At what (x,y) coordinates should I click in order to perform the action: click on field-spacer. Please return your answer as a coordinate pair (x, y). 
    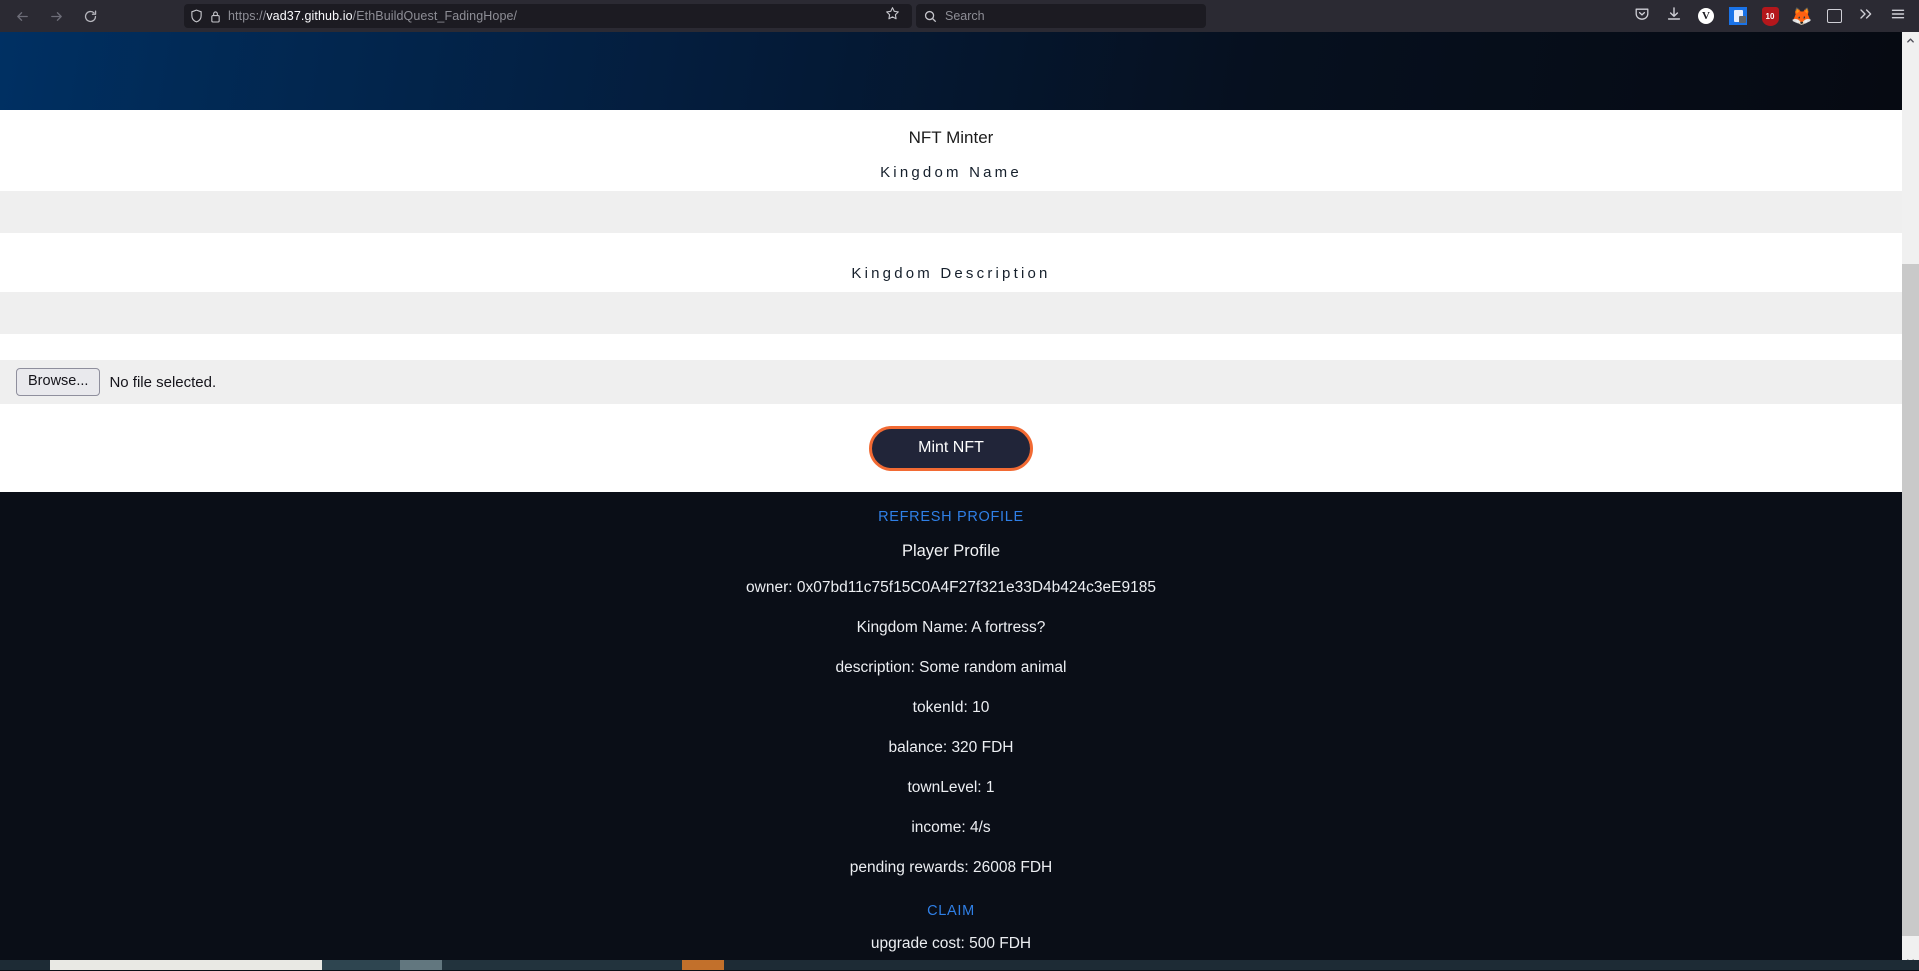
    Looking at the image, I should click on (951, 246).